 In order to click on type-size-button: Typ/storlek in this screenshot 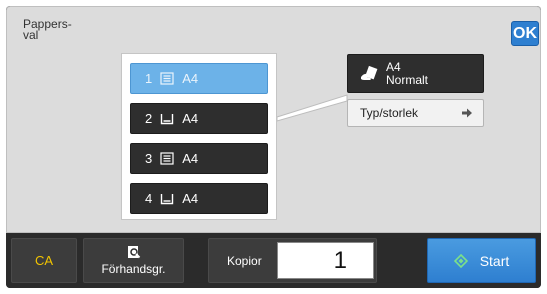, I will do `click(415, 113)`.